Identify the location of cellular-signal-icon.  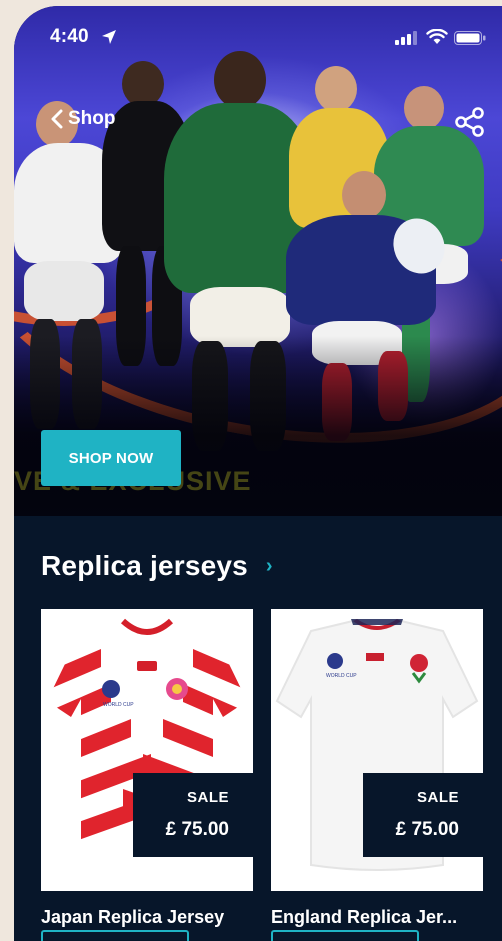
(406, 38).